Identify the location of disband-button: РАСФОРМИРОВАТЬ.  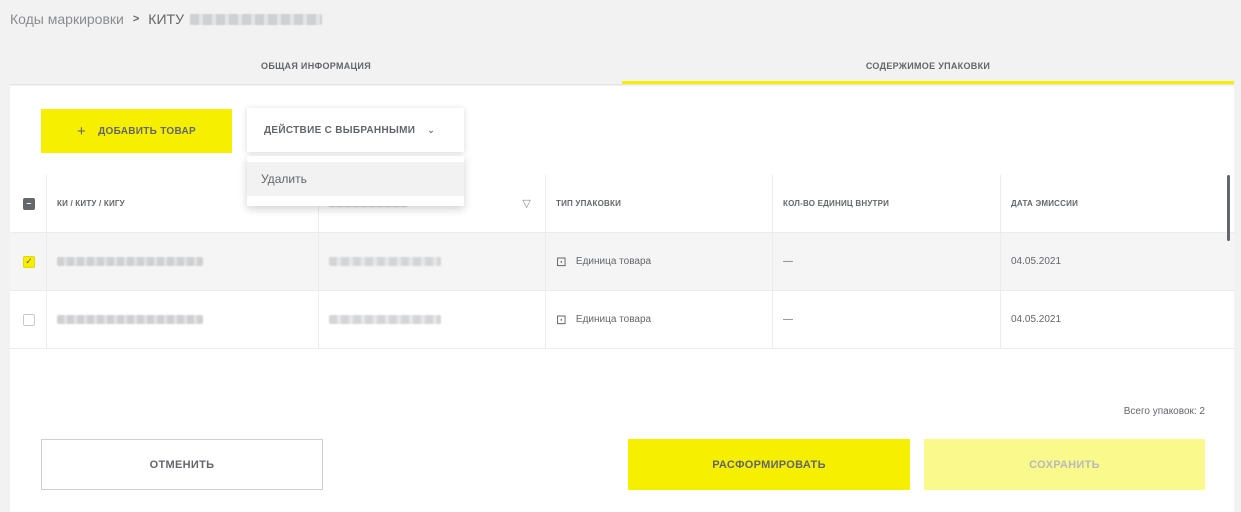
(769, 464).